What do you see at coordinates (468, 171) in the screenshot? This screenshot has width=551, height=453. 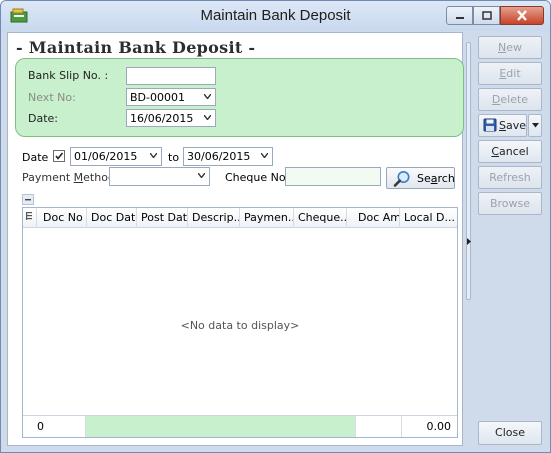 I see `splitter-handle` at bounding box center [468, 171].